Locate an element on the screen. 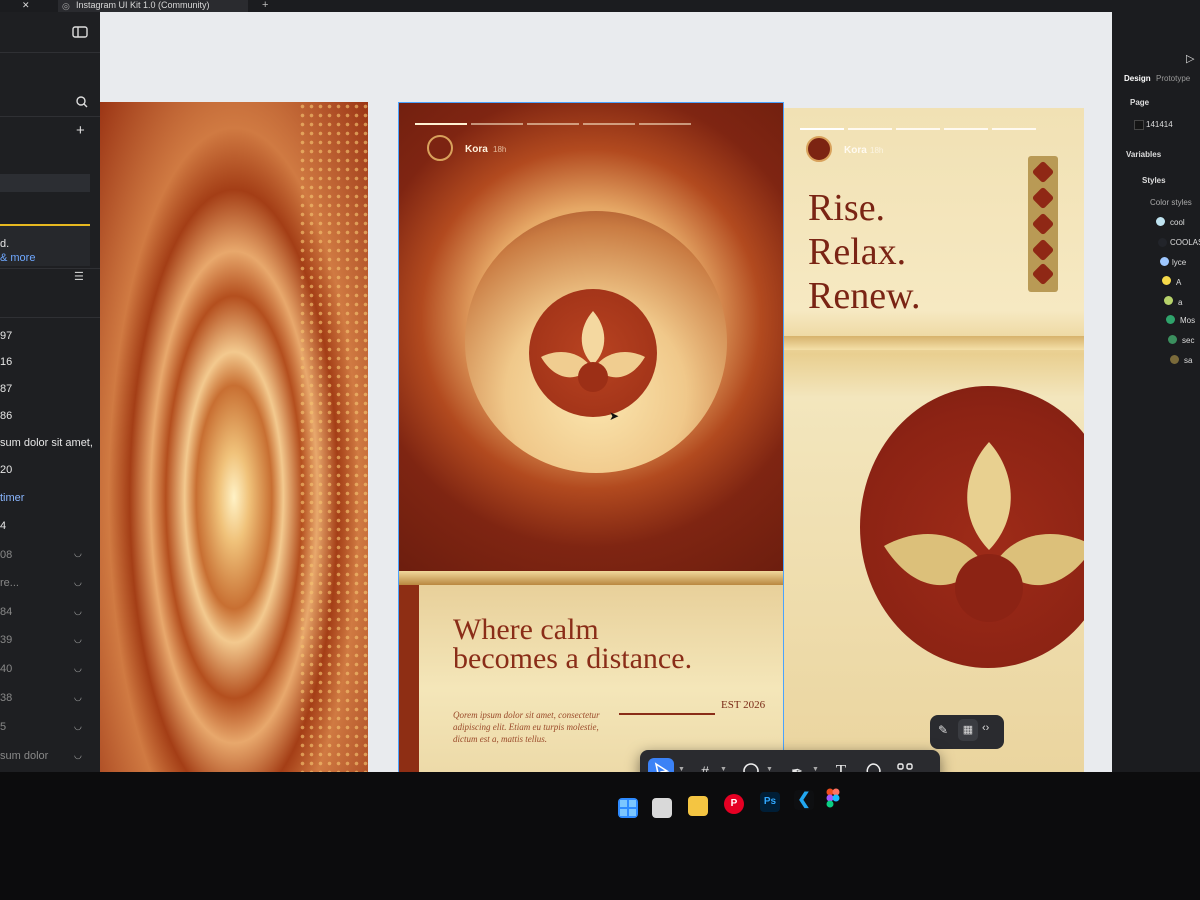 The width and height of the screenshot is (1200, 900). color-styles-label: Color styles is located at coordinates (1171, 202).